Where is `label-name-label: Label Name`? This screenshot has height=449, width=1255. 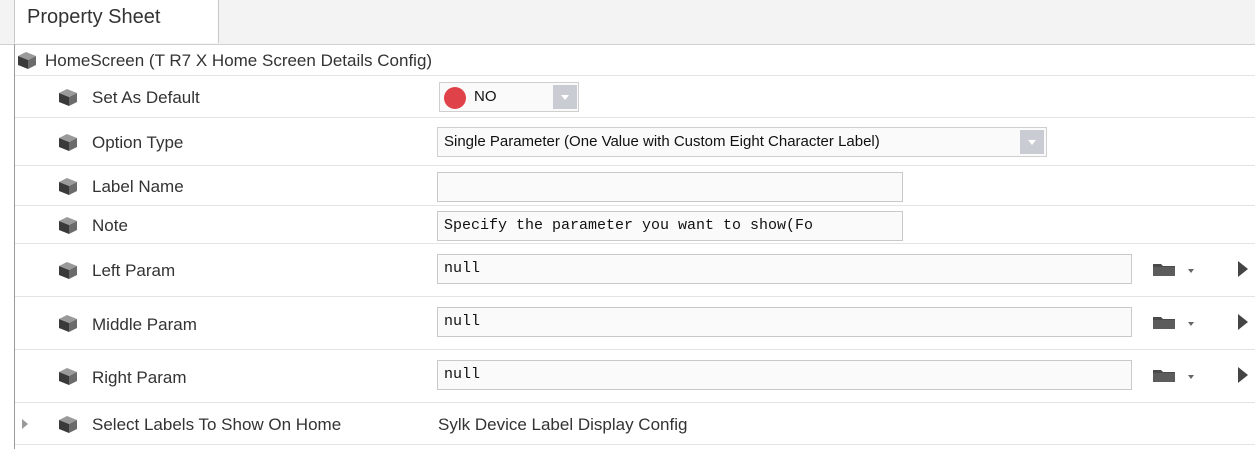 label-name-label: Label Name is located at coordinates (138, 186).